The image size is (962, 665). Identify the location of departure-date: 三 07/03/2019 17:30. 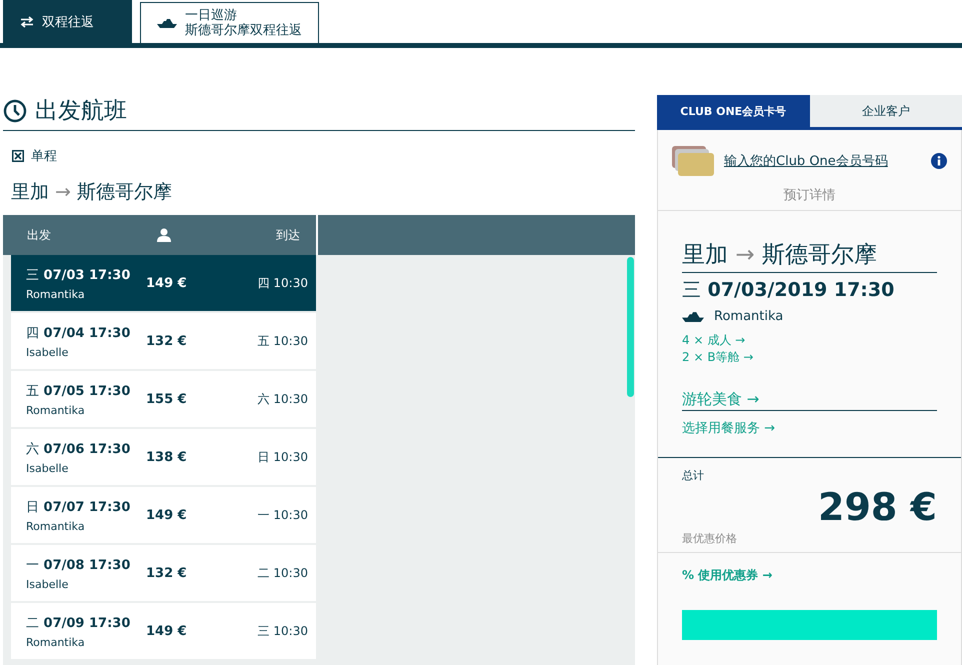
(789, 290).